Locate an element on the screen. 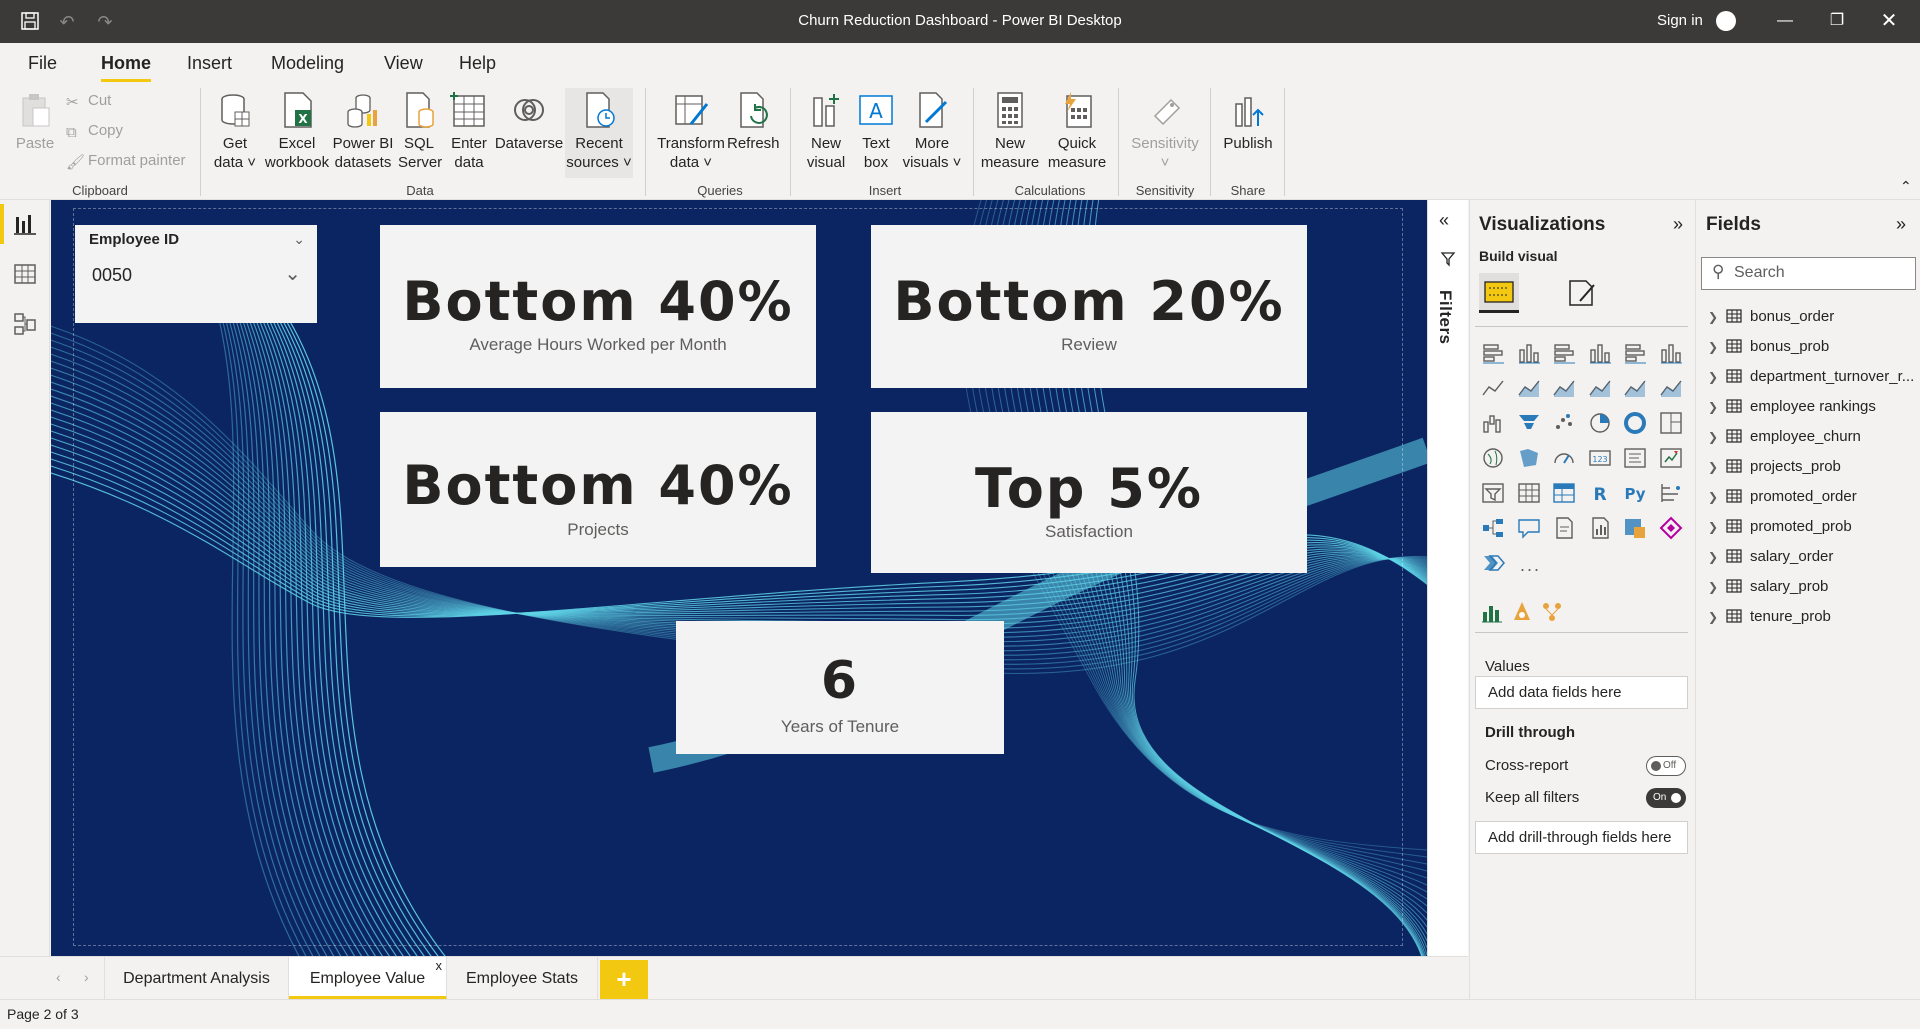 The image size is (1920, 1029). dropdown-chevron-icon: ⌄ is located at coordinates (292, 273).